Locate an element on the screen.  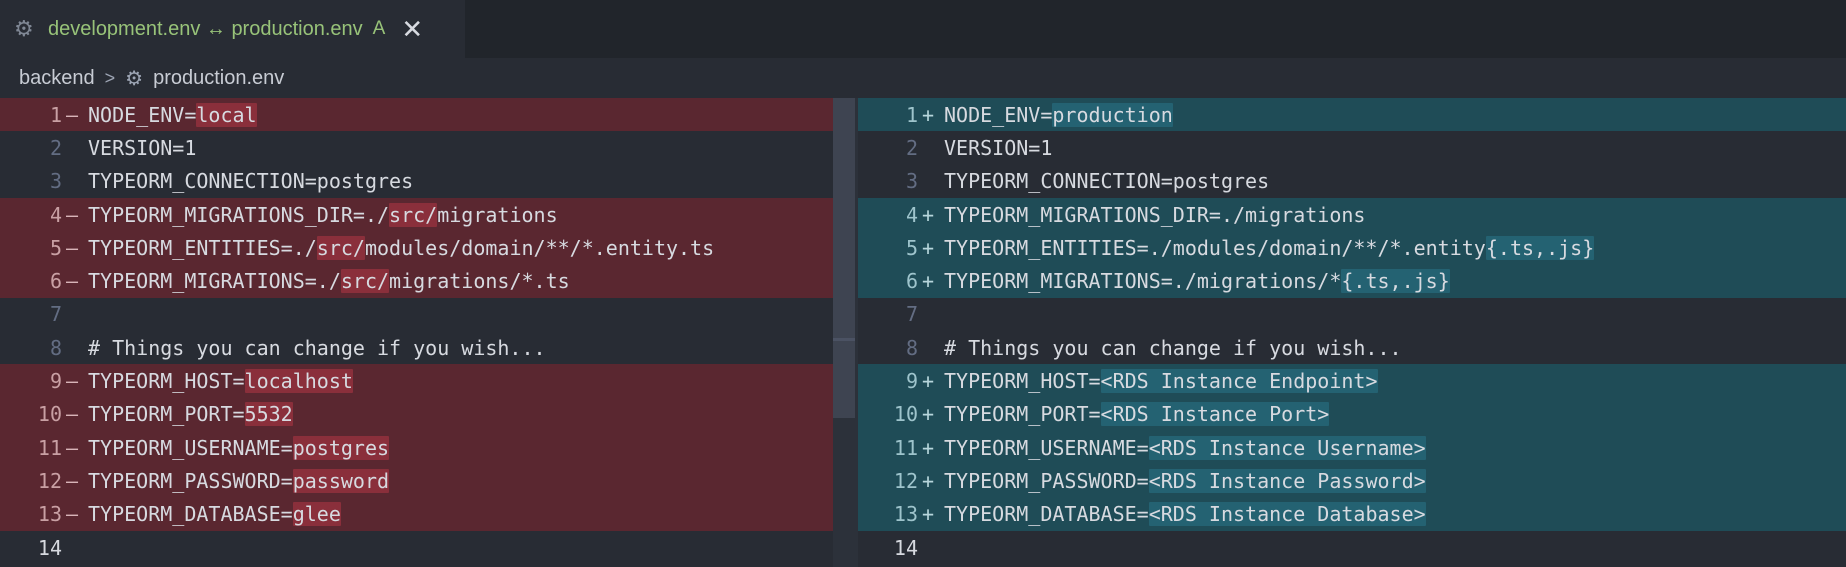
breadcrumb-file: production.env is located at coordinates (218, 78).